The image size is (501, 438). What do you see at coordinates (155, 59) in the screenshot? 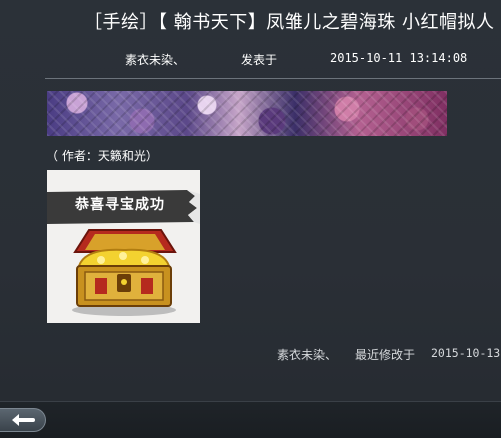
I see `post-author: 素衣未染、` at bounding box center [155, 59].